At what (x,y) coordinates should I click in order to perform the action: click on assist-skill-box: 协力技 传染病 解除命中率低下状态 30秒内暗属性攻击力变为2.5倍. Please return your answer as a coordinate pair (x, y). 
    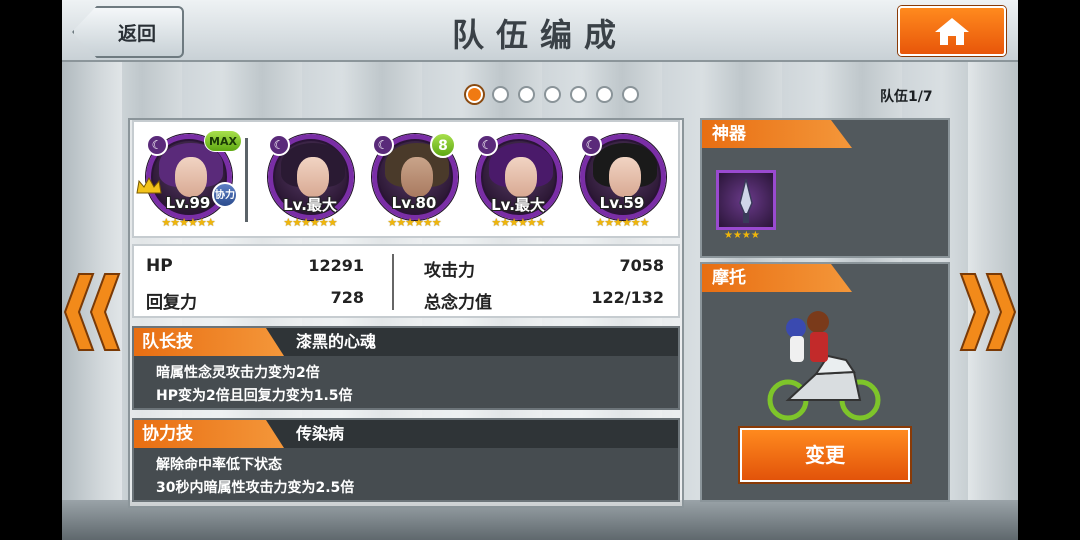
    Looking at the image, I should click on (406, 460).